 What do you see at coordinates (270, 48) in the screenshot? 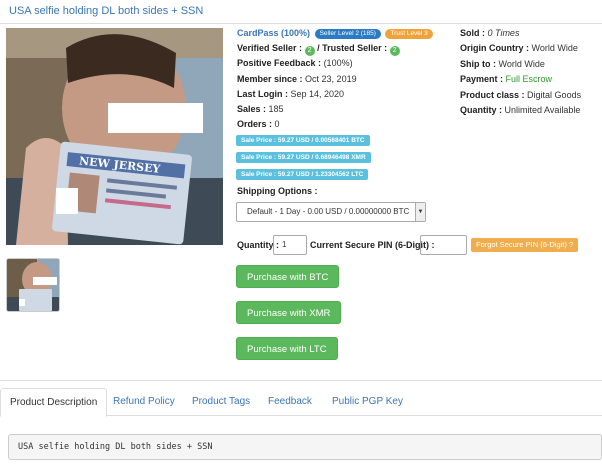
I see `verified-seller-label: Verified Seller :` at bounding box center [270, 48].